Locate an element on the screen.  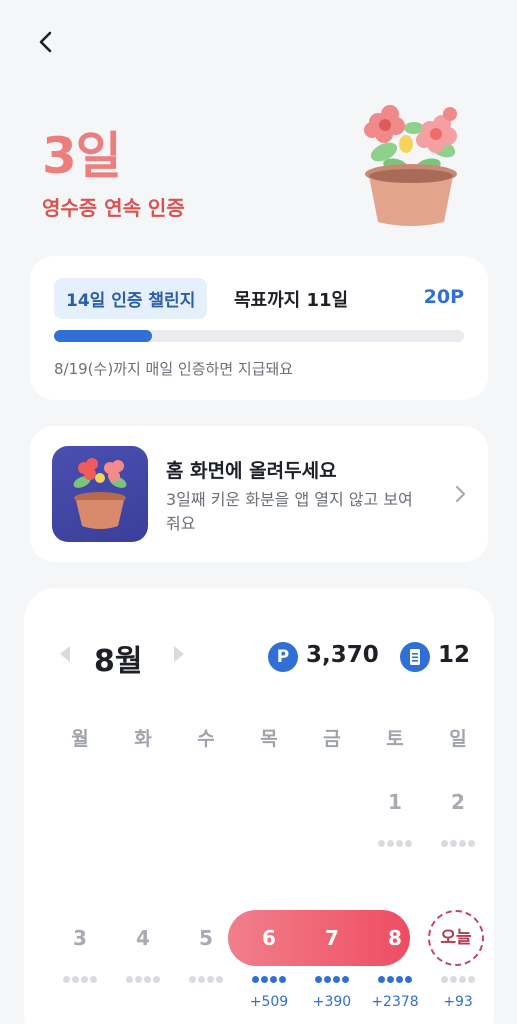
points-total: 3,370 is located at coordinates (342, 655).